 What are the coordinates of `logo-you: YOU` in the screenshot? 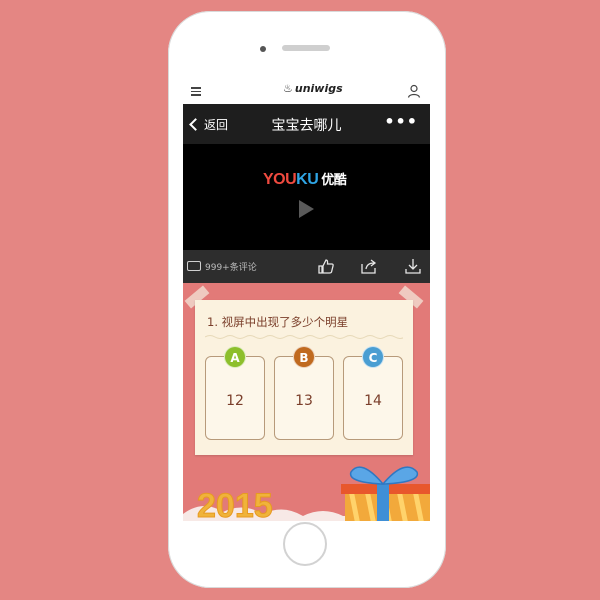 It's located at (280, 179).